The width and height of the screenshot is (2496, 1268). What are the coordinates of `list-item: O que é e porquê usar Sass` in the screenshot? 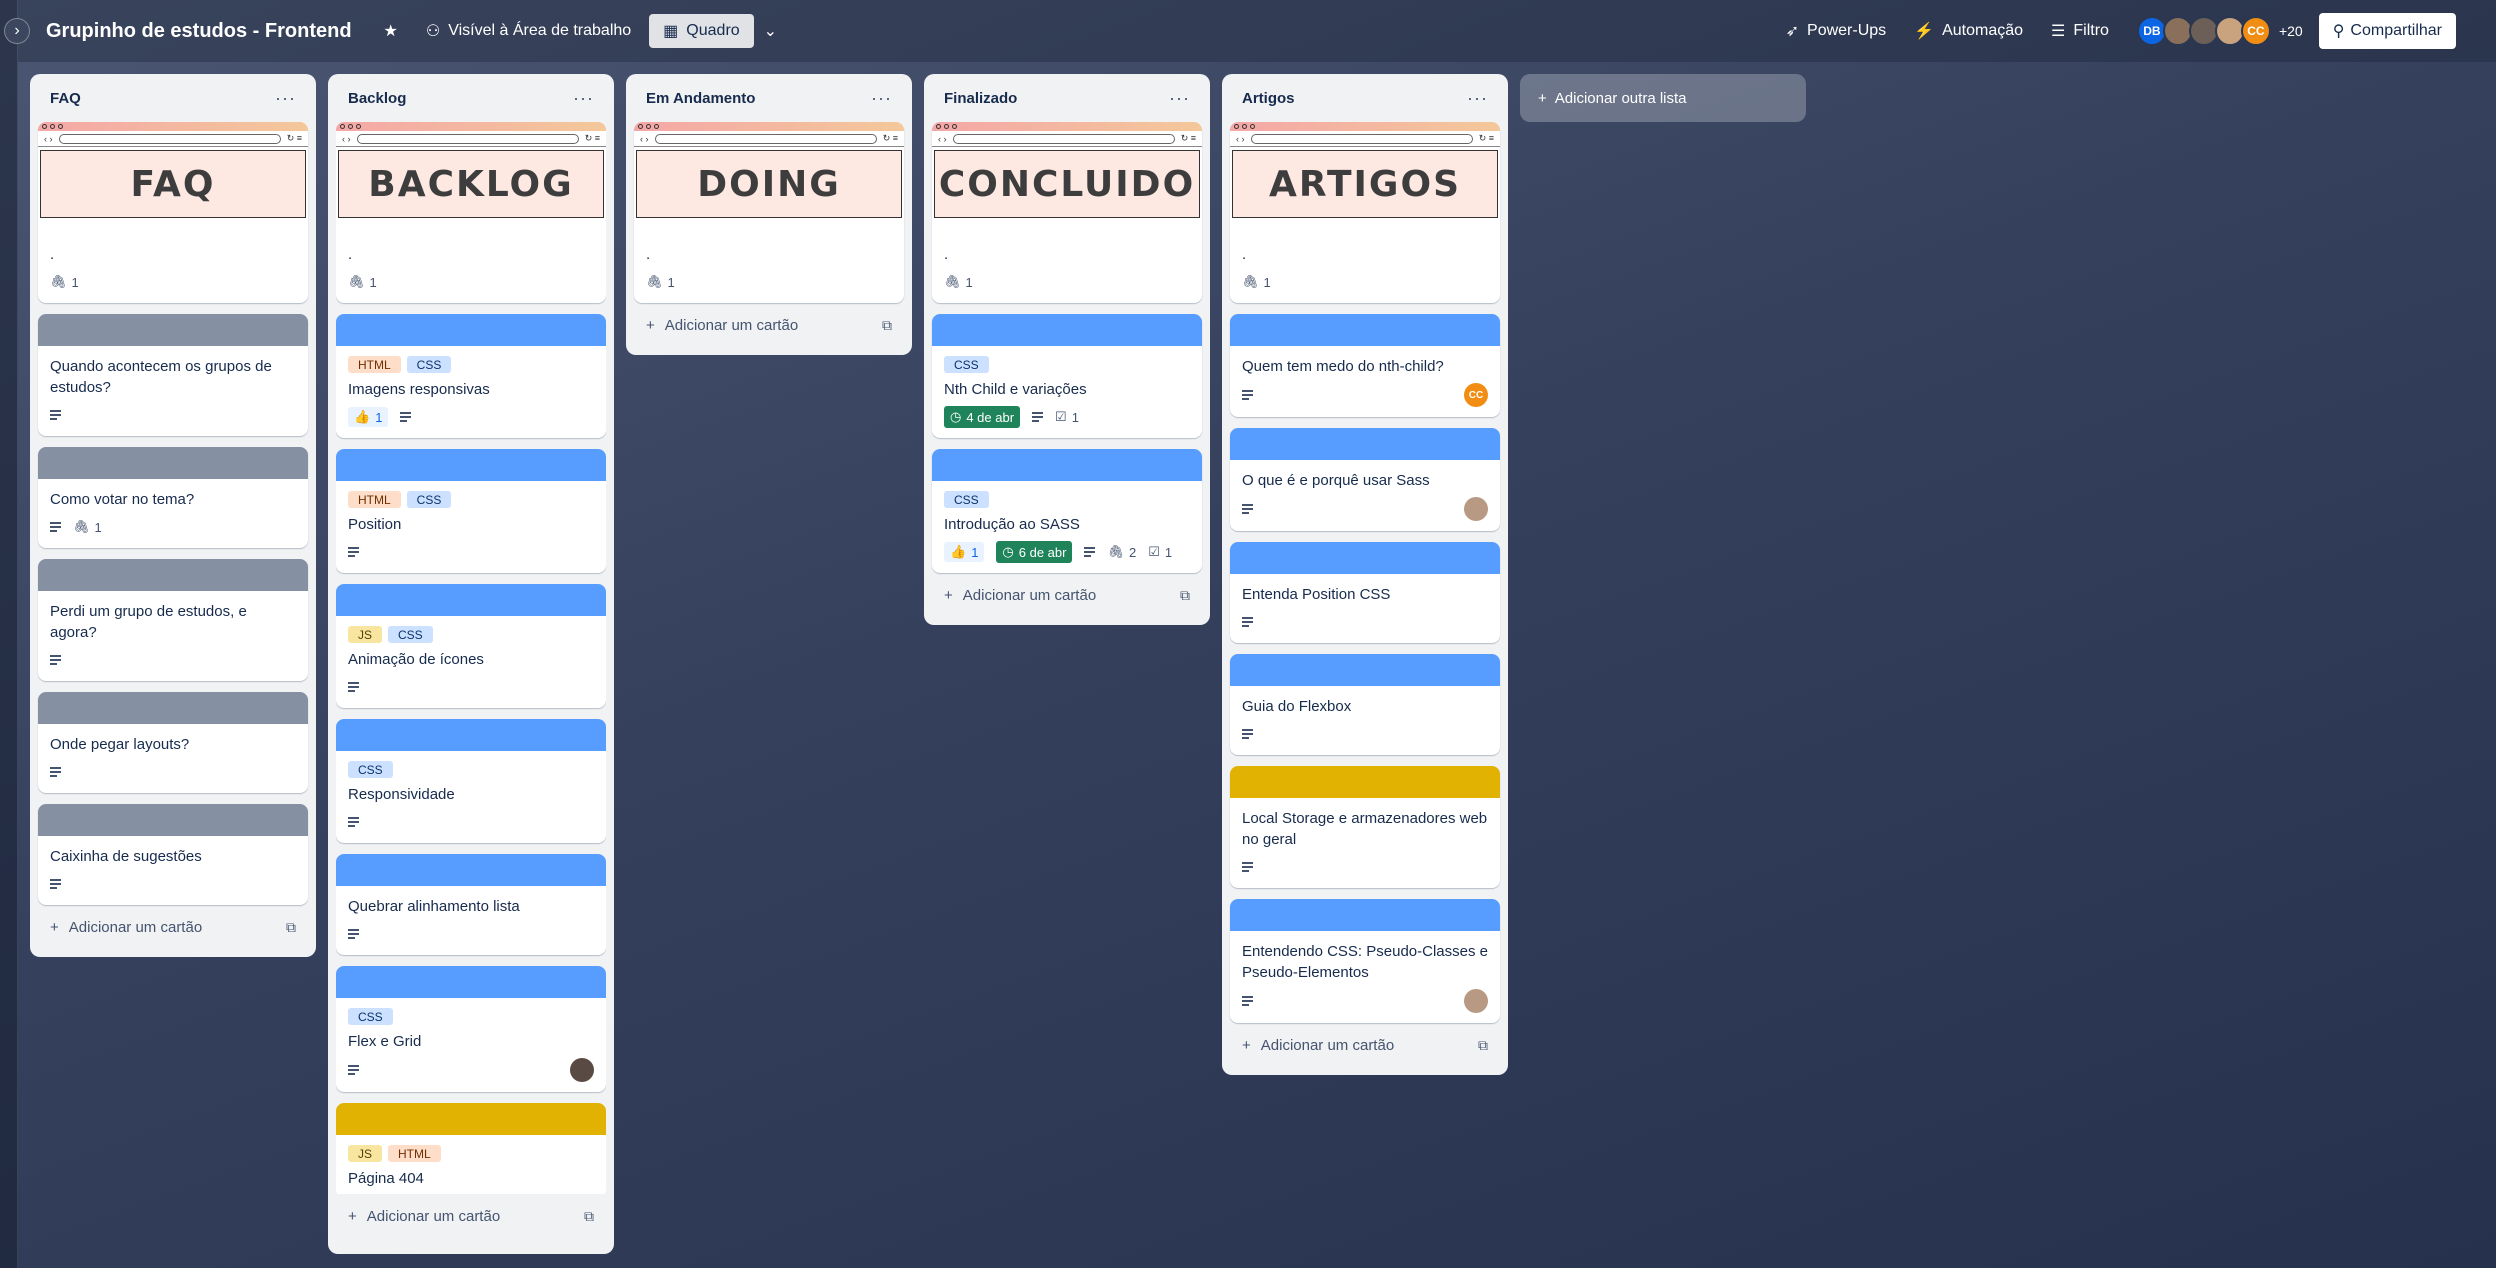 It's located at (1365, 479).